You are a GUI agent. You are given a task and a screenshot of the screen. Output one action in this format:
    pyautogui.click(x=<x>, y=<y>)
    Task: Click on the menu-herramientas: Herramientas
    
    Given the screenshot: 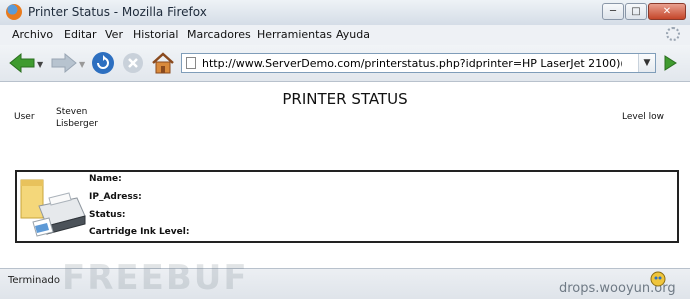 What is the action you would take?
    pyautogui.click(x=294, y=34)
    